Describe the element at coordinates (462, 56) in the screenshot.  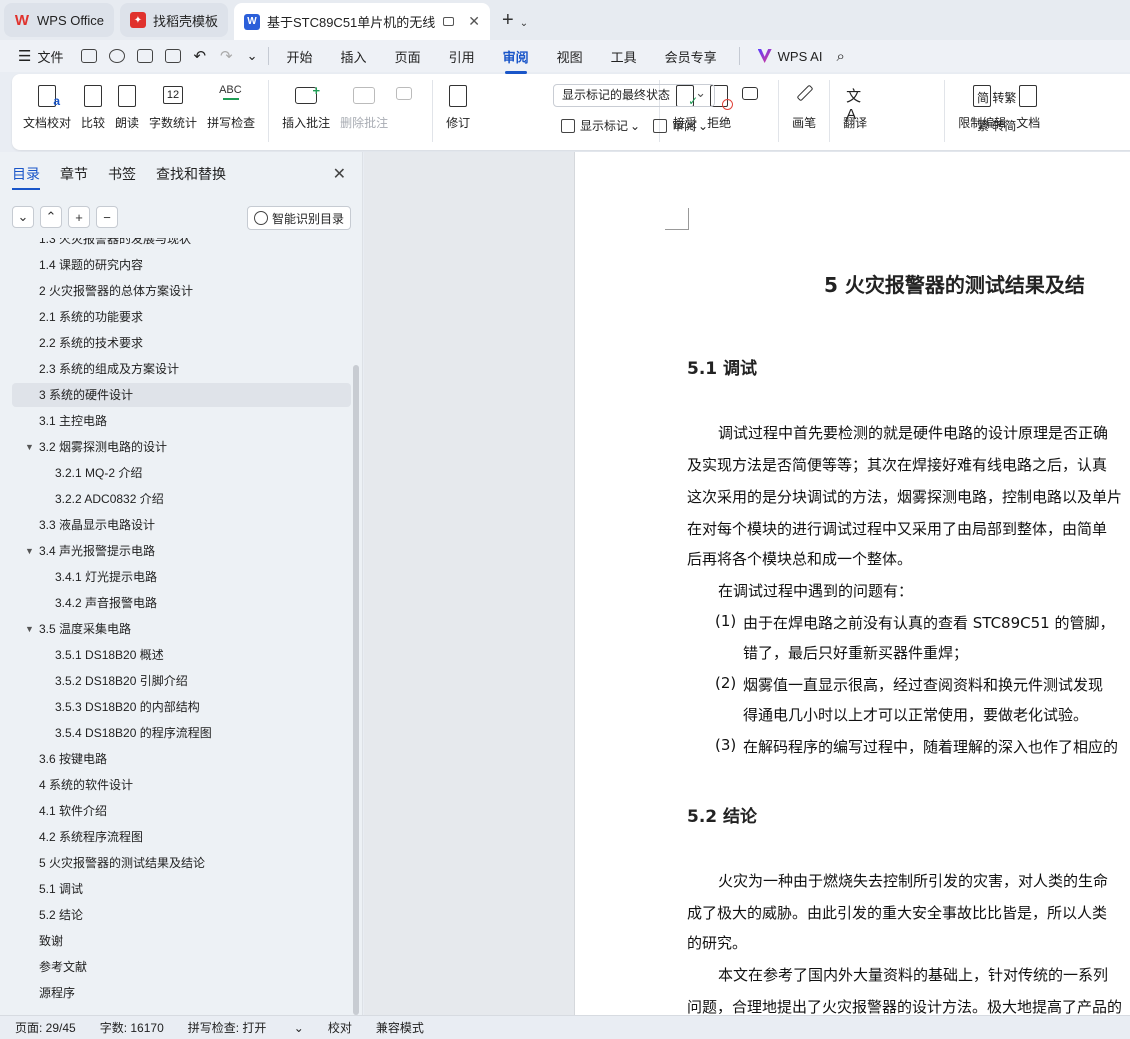
I see `menu-item-reference: 引用` at that location.